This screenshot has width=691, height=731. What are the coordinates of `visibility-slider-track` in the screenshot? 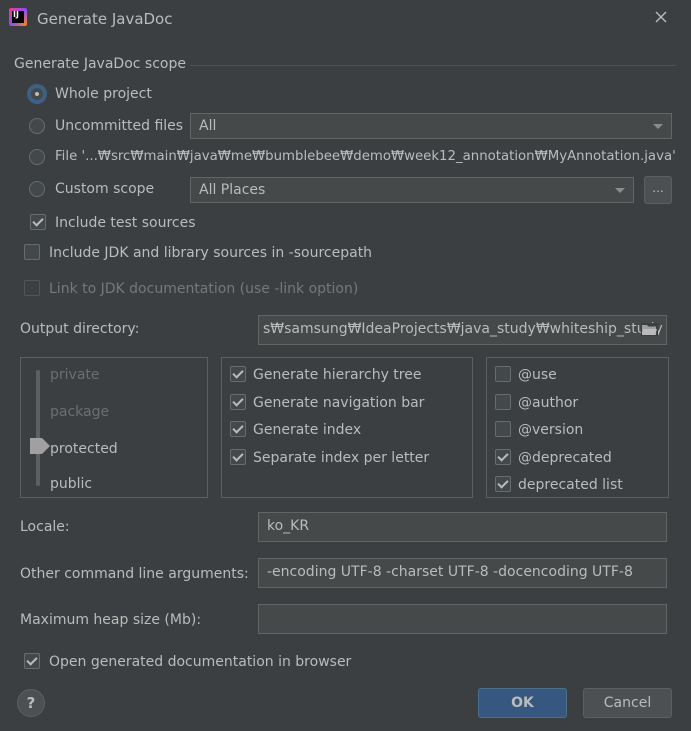 It's located at (38, 428).